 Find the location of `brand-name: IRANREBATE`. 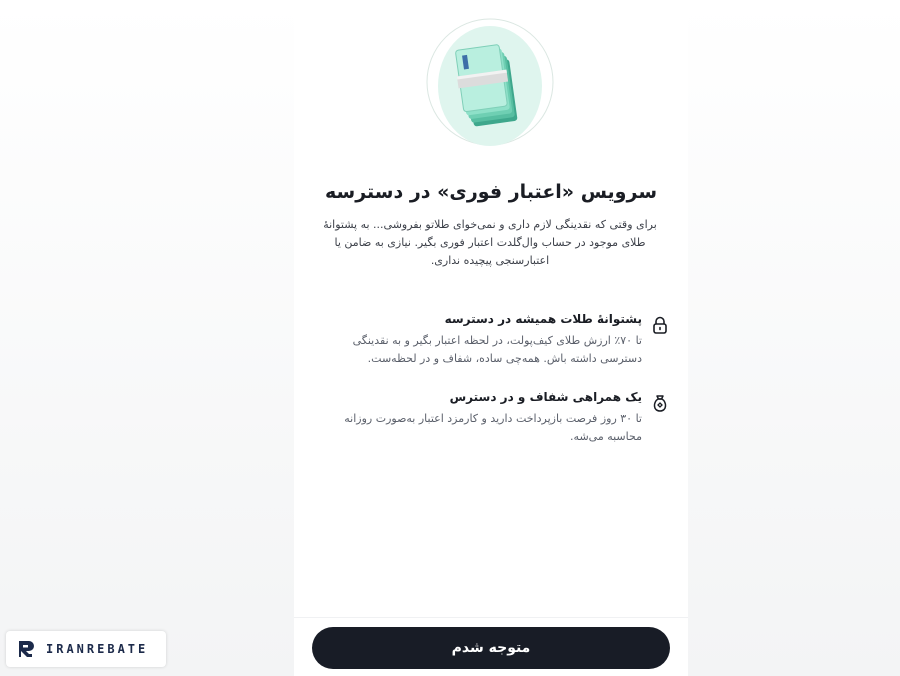

brand-name: IRANREBATE is located at coordinates (97, 649).